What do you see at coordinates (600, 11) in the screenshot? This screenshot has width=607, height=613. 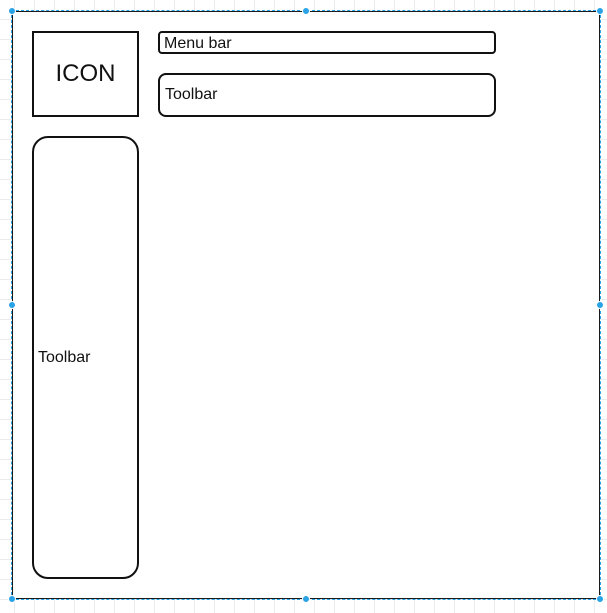 I see `resize-handle-top-right` at bounding box center [600, 11].